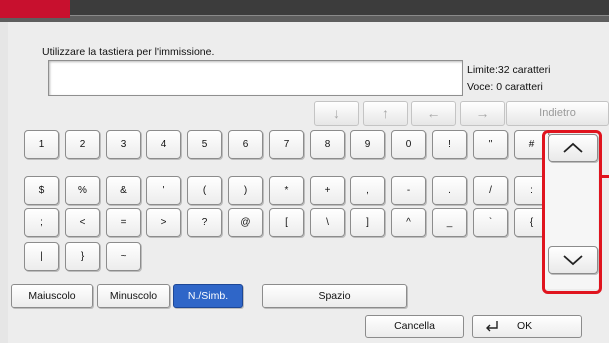 This screenshot has width=609, height=343. Describe the element at coordinates (41, 256) in the screenshot. I see `key-button: |` at that location.